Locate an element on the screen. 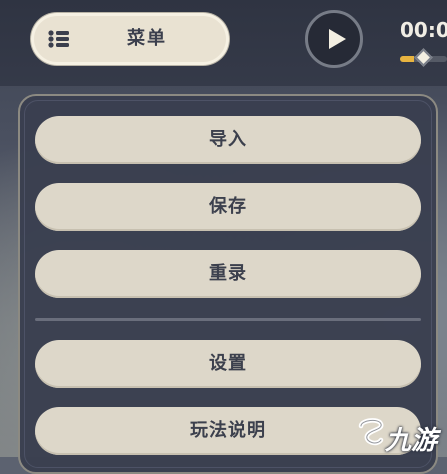  time-readout: 00:00 is located at coordinates (423, 30).